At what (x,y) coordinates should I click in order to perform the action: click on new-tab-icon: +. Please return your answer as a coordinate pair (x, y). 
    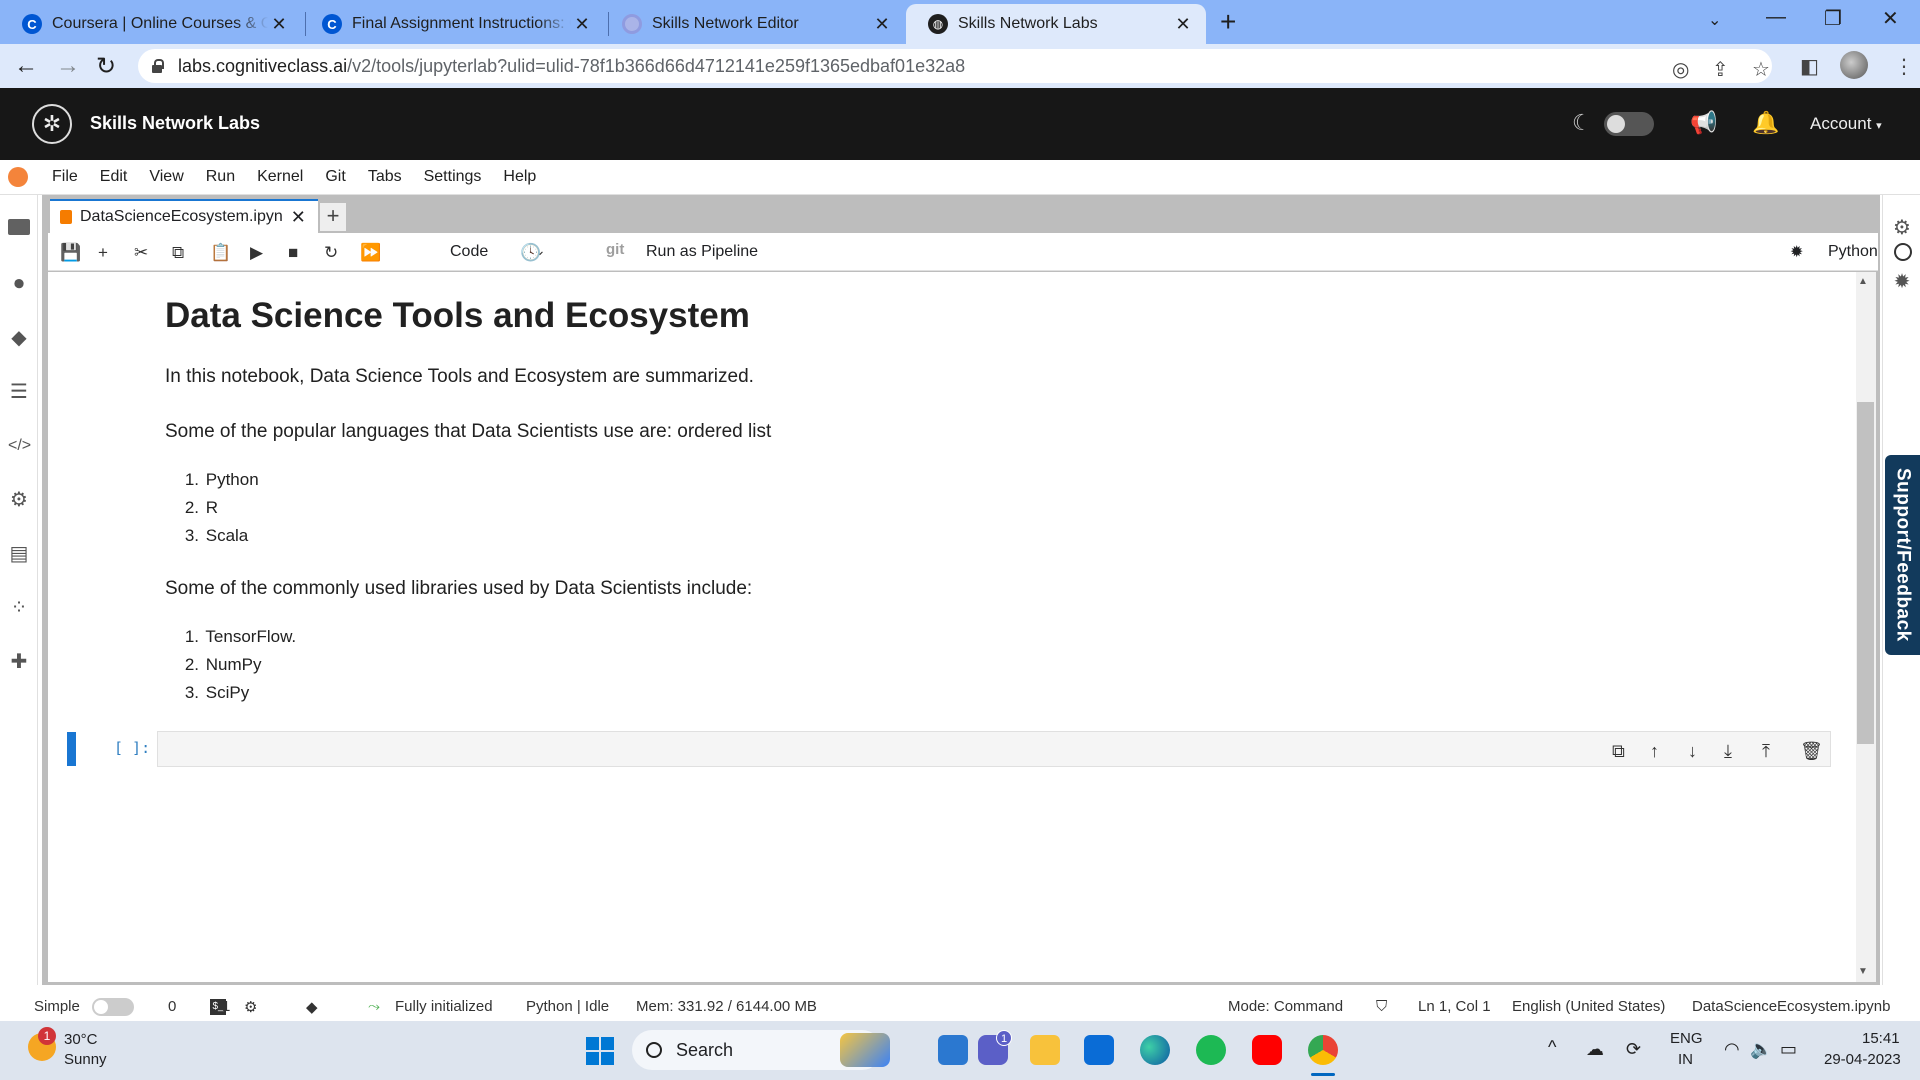
    Looking at the image, I should click on (1228, 22).